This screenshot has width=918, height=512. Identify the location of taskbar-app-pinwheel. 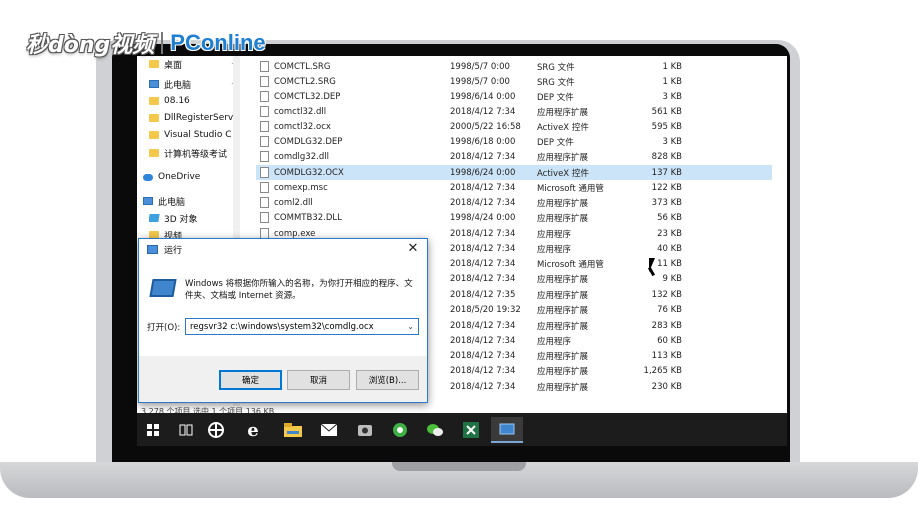
(216, 430).